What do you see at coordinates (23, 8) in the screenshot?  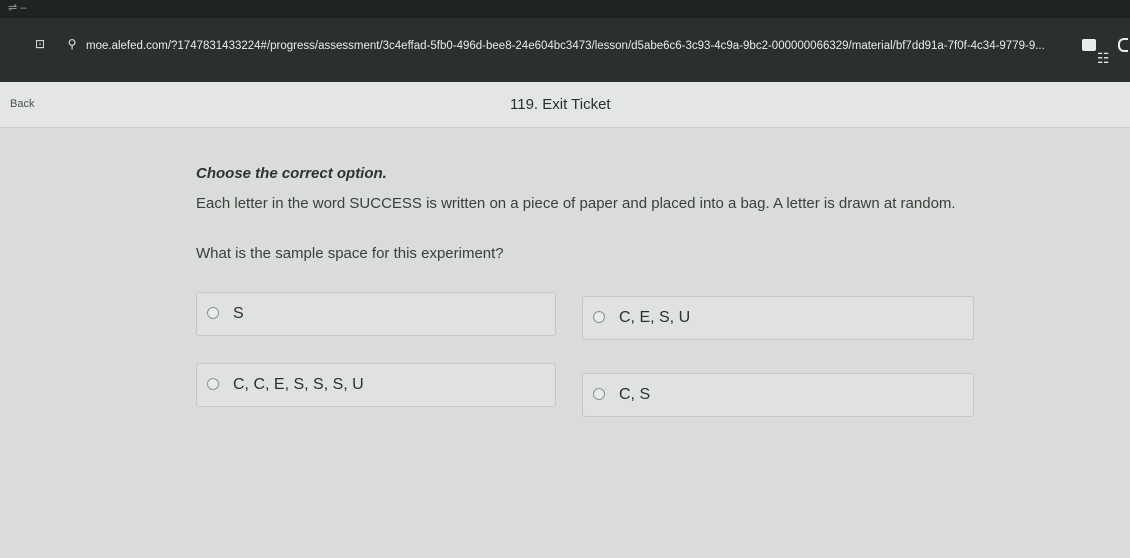 I see `tab-icon: ⇌ –` at bounding box center [23, 8].